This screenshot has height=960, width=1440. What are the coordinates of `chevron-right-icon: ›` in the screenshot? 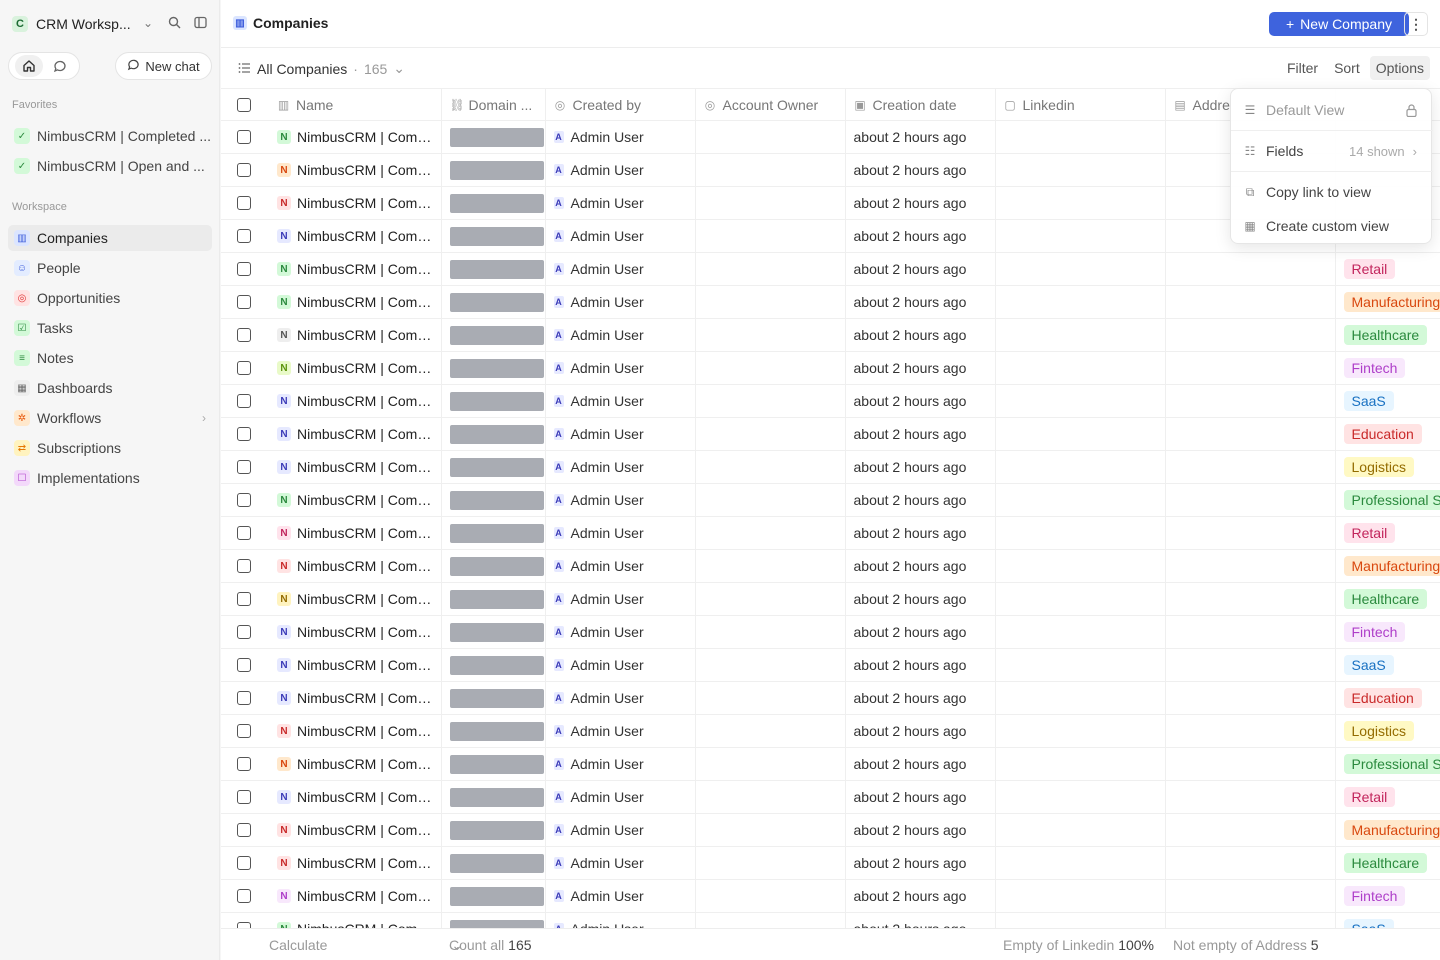 It's located at (204, 418).